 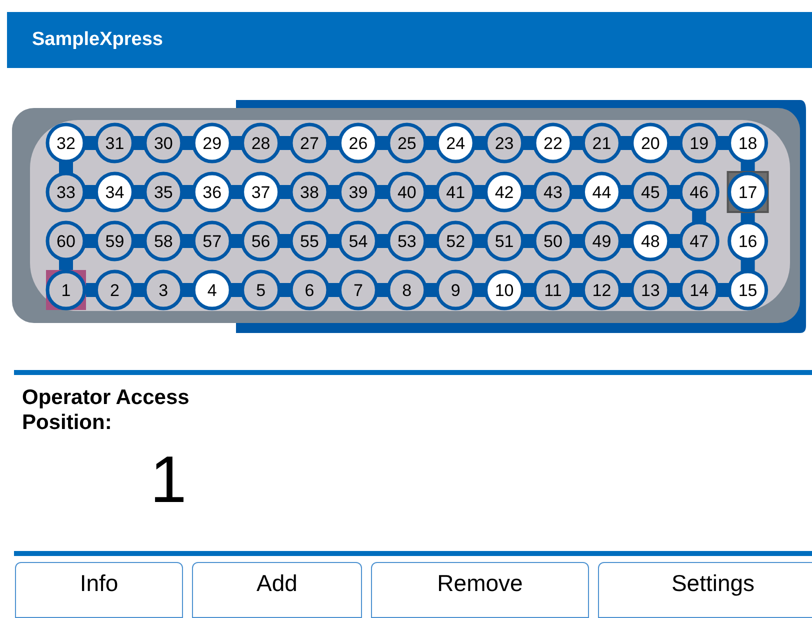 I want to click on window-title: SampleXpress, so click(x=97, y=40).